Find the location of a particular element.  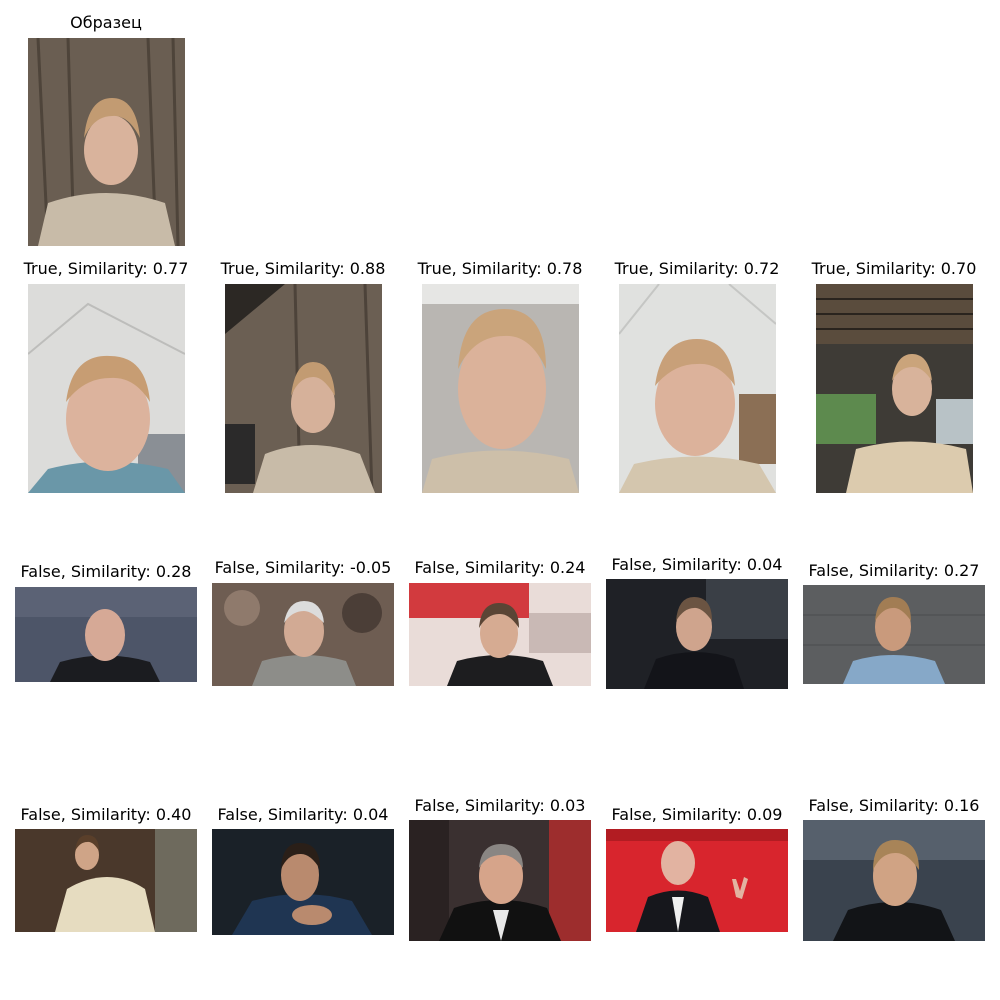

result-caption: False, Similarity: -0.05 is located at coordinates (303, 567).